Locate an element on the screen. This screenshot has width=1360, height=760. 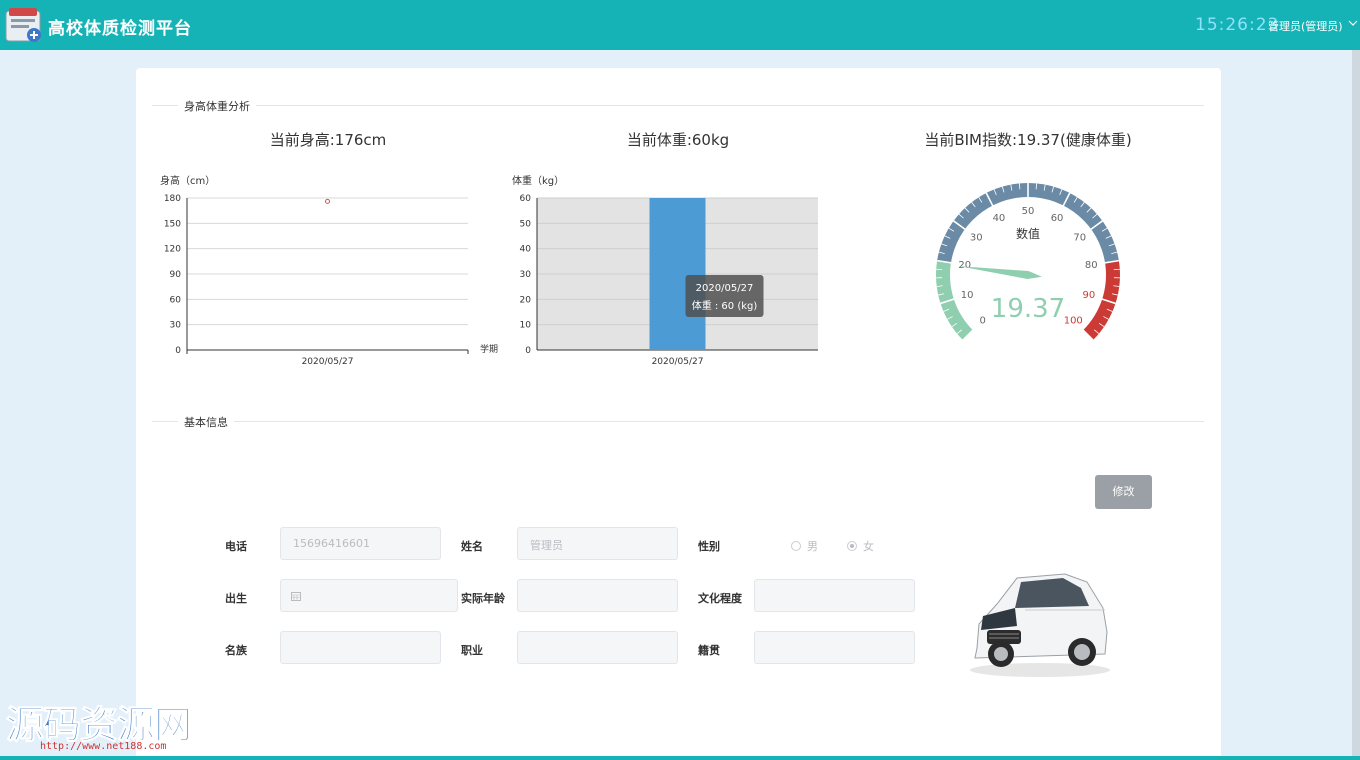
car-image is located at coordinates (1040, 625).